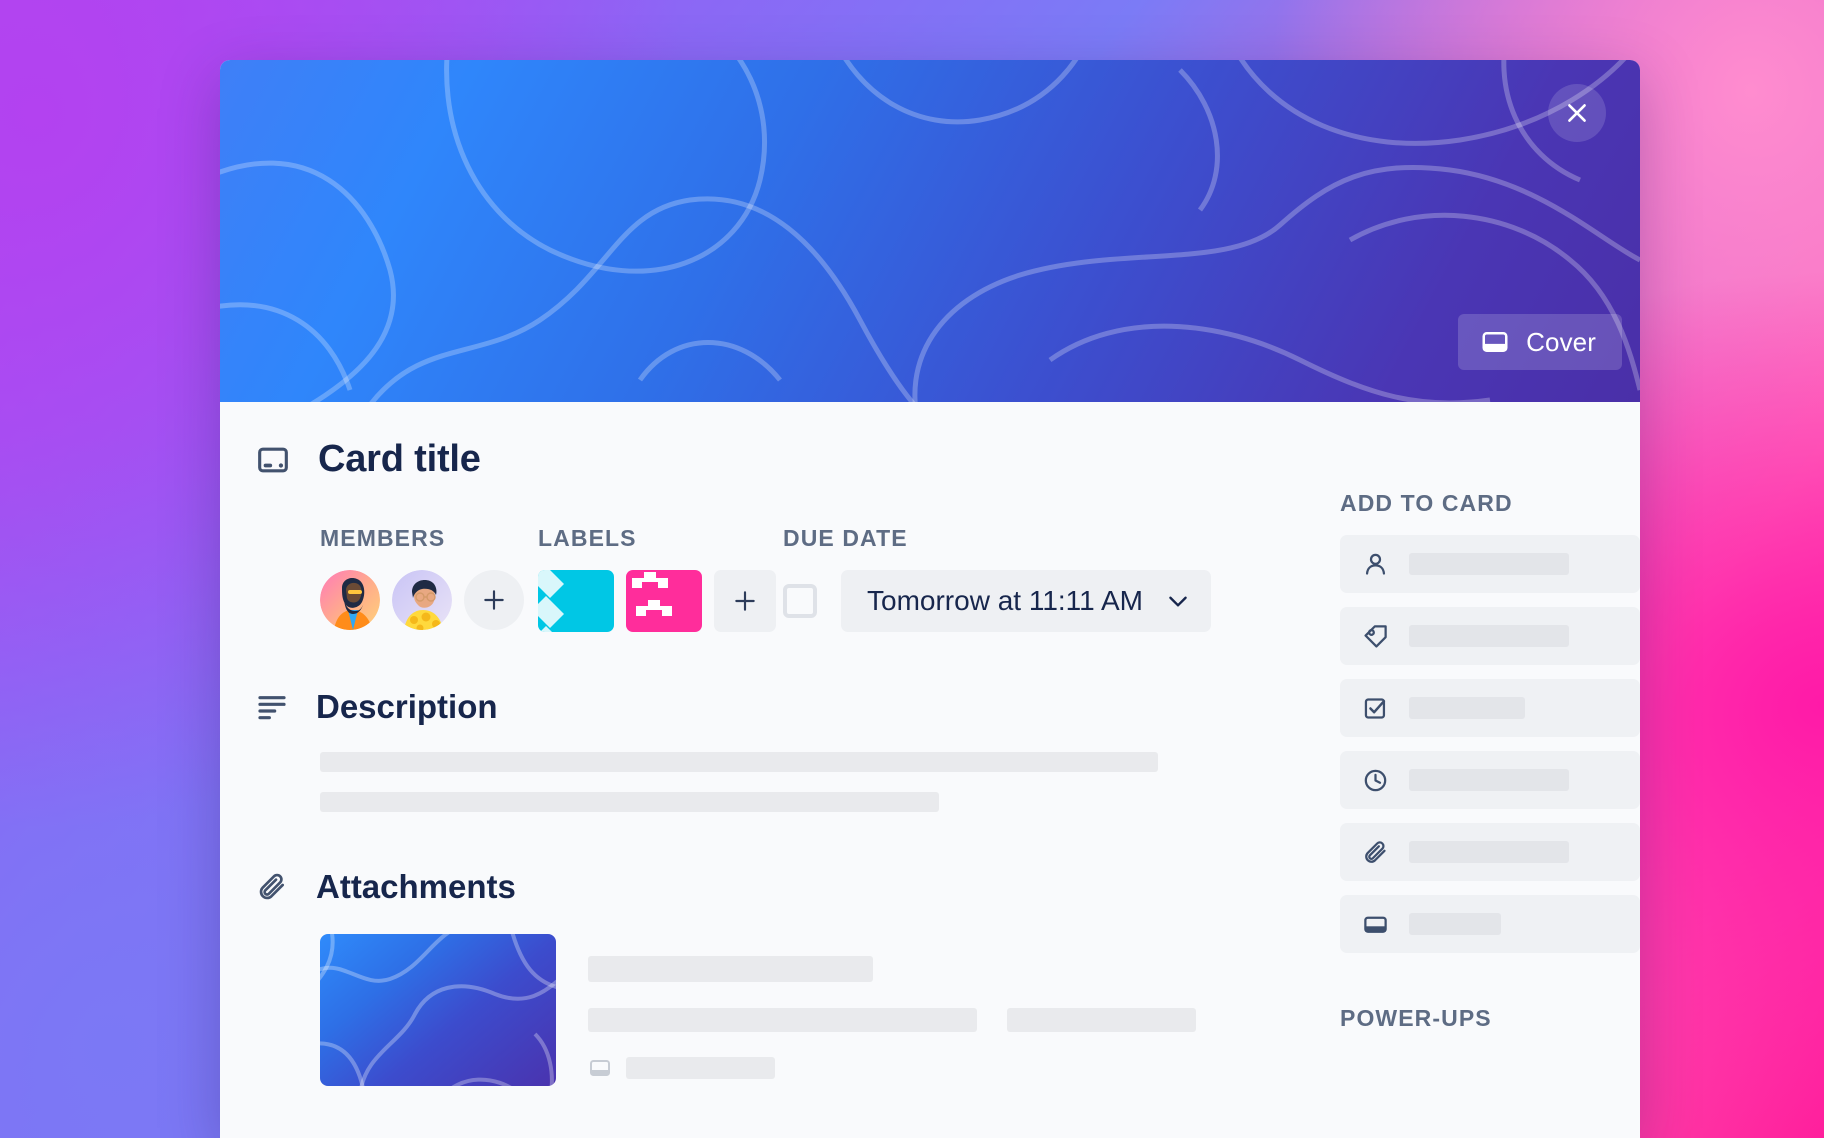 The height and width of the screenshot is (1138, 1824). What do you see at coordinates (730, 969) in the screenshot?
I see `attachment-title-placeholder` at bounding box center [730, 969].